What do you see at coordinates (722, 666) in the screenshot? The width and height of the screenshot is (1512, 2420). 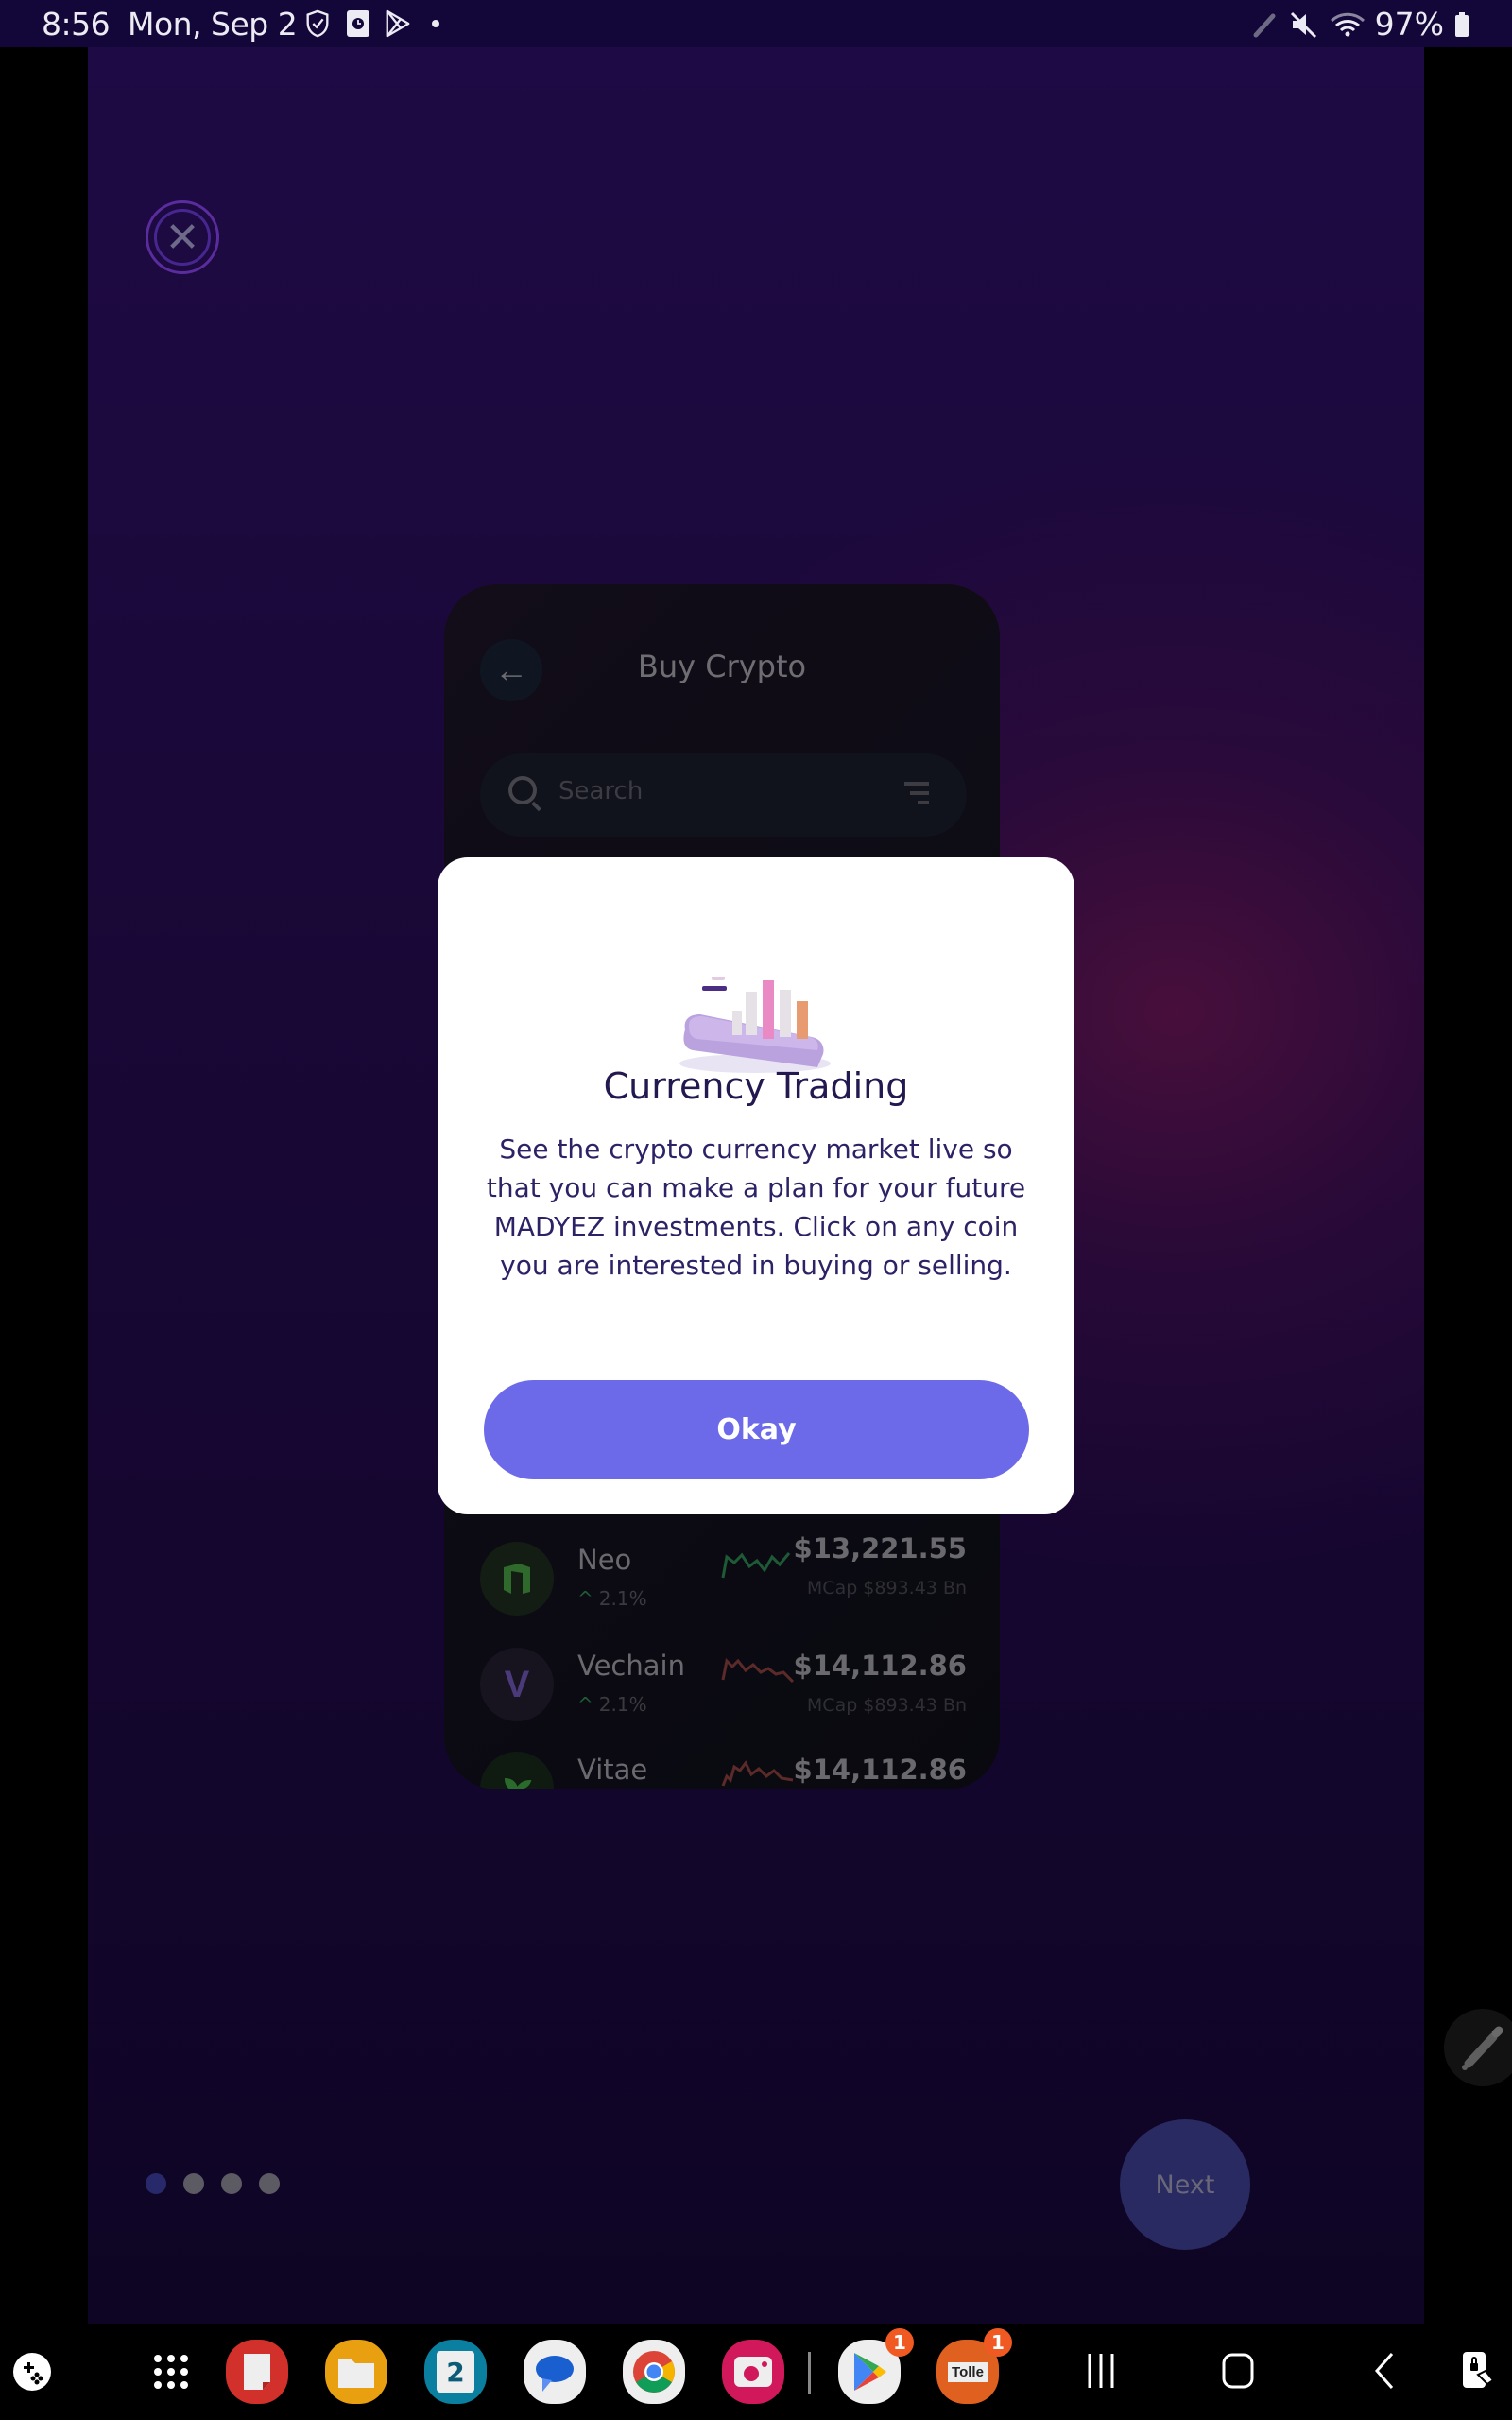 I see `preview-title: Buy Crypto` at bounding box center [722, 666].